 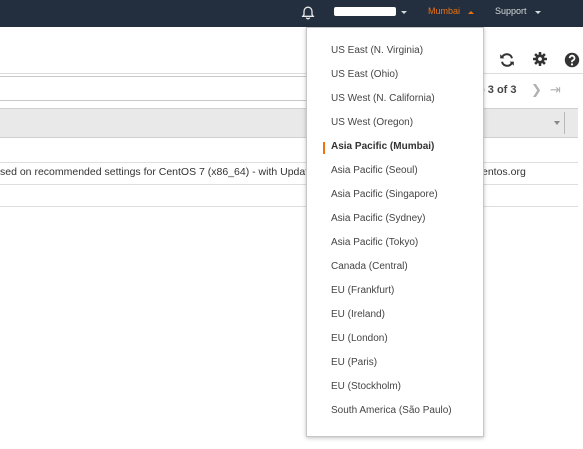 What do you see at coordinates (395, 219) in the screenshot?
I see `region-item-asia-pacific-sydney: Asia Pacific (Sydney)` at bounding box center [395, 219].